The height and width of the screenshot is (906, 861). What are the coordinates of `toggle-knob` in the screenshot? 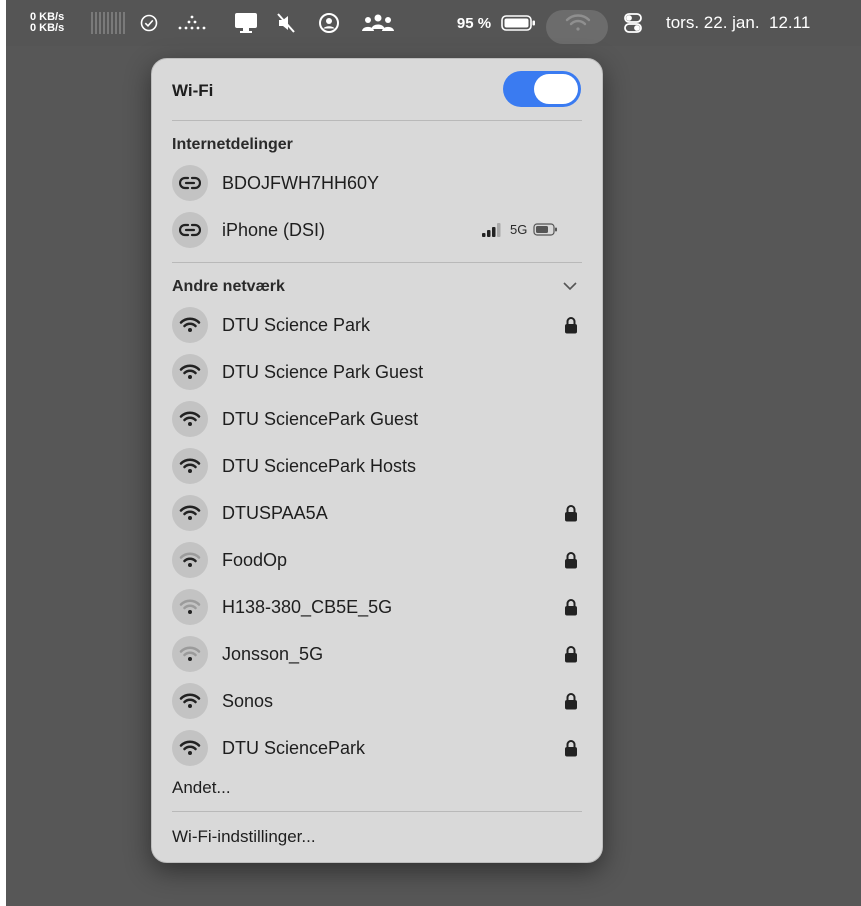 It's located at (556, 89).